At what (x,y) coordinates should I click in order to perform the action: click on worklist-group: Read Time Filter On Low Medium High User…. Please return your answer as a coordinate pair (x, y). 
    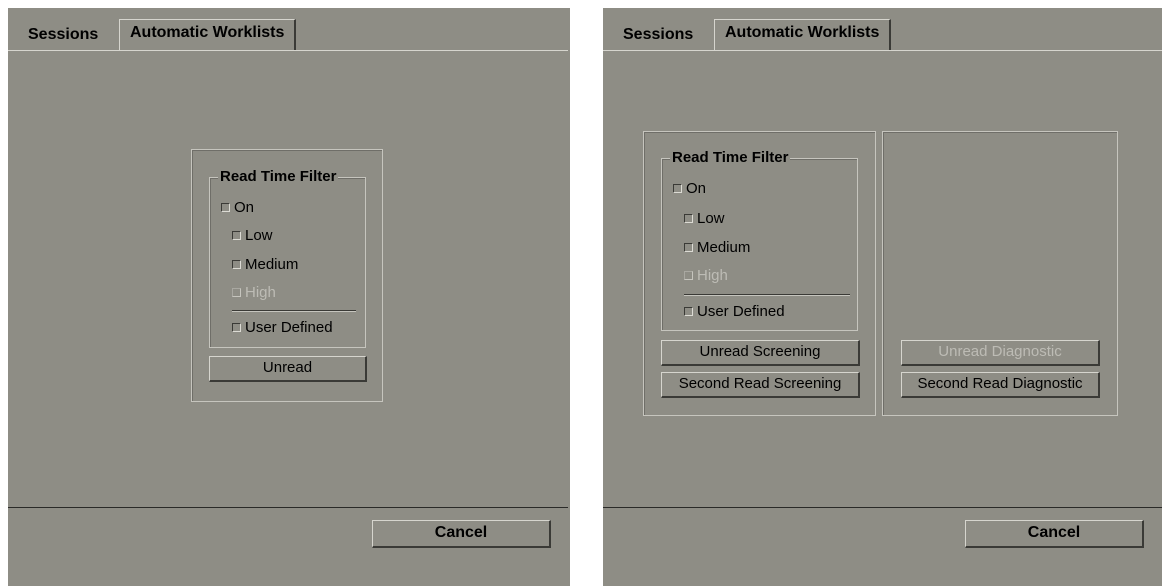
    Looking at the image, I should click on (287, 275).